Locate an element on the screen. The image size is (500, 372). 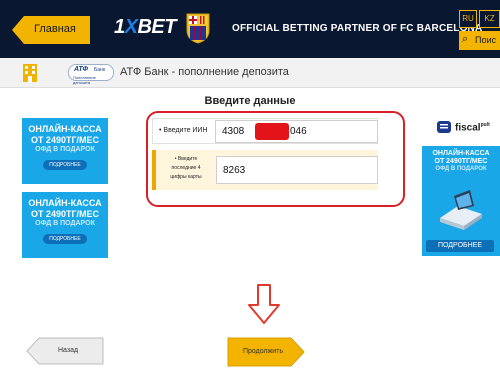
fiscal-brand: fiscalpult is located at coordinates (472, 127).